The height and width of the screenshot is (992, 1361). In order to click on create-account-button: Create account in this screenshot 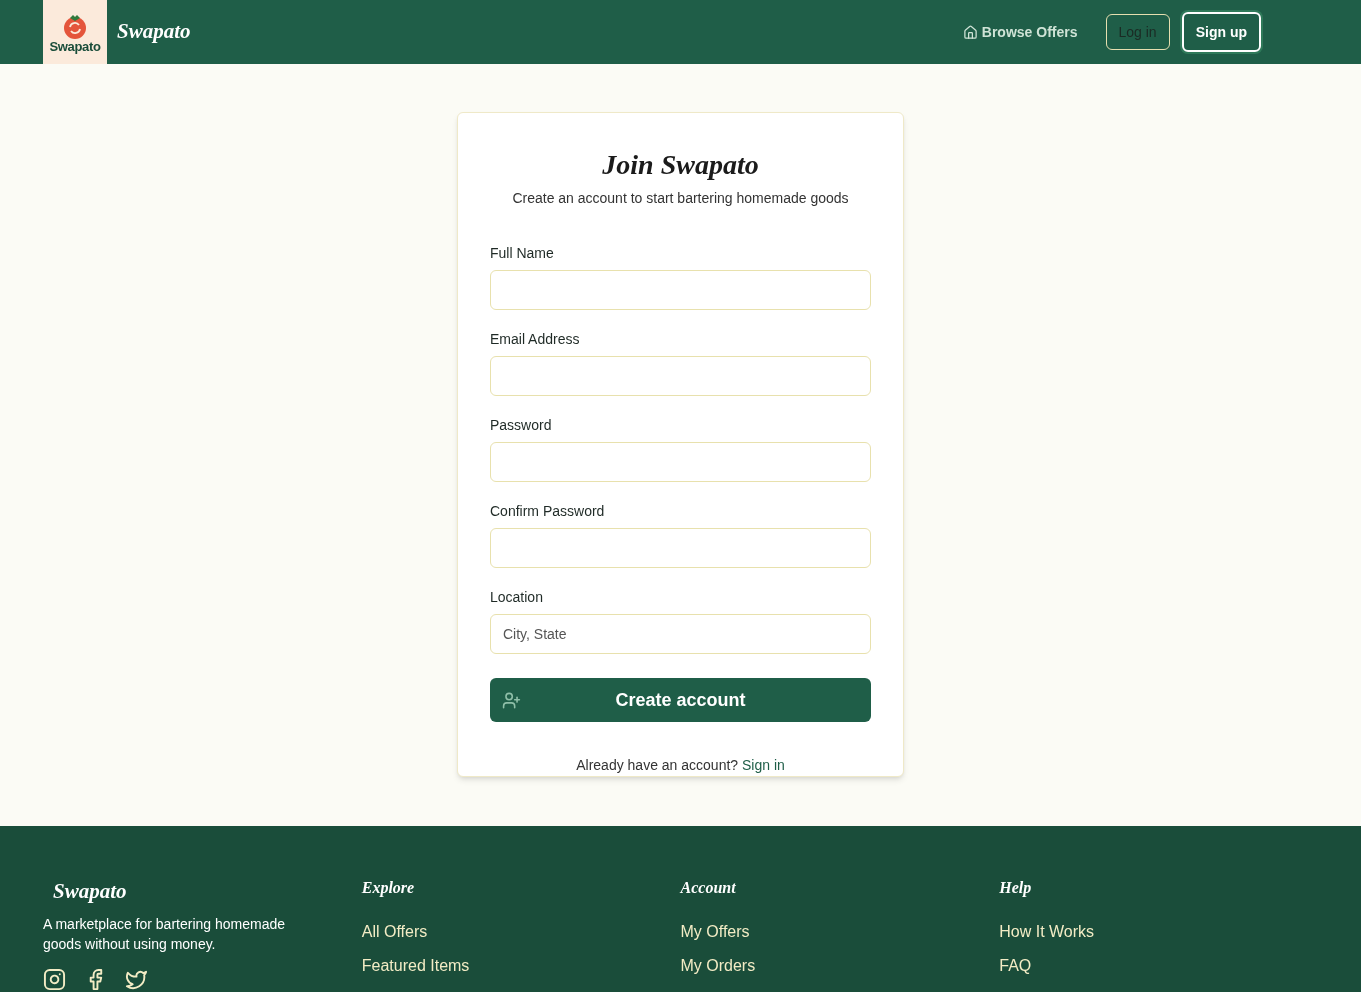, I will do `click(680, 700)`.